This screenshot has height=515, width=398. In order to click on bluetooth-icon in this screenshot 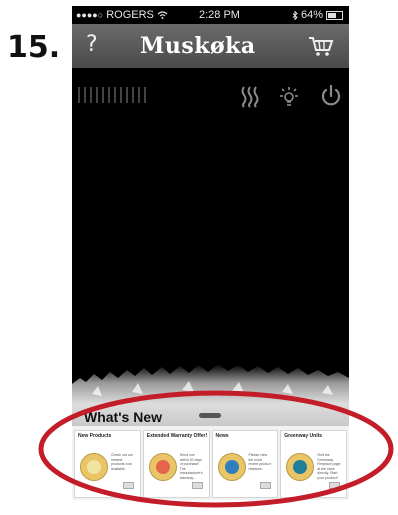, I will do `click(295, 15)`.